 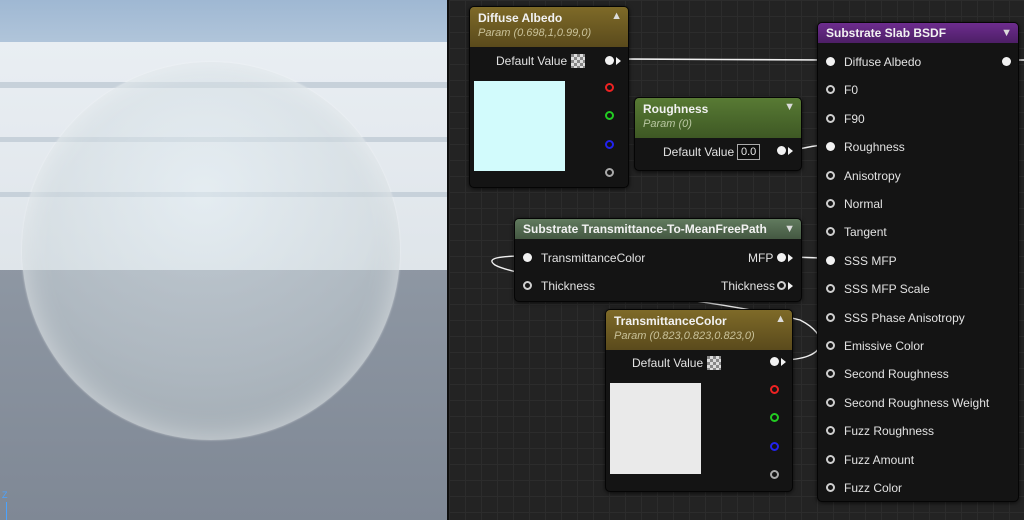 I want to click on input-label-roughness: Roughness, so click(x=874, y=147).